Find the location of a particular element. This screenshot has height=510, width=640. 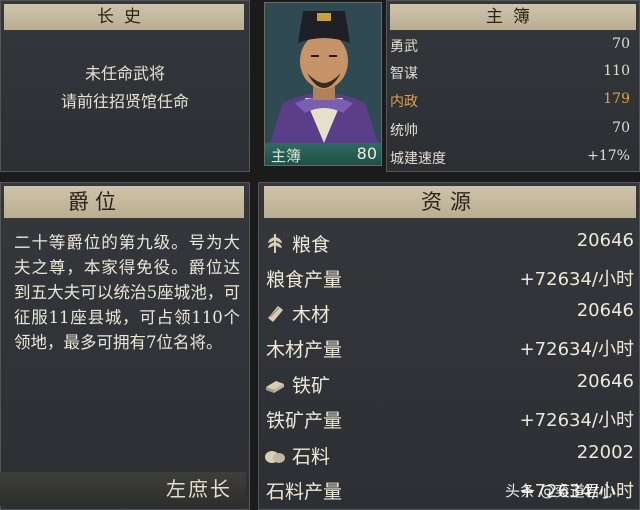

changshi-title-bar: 长史 is located at coordinates (124, 17).